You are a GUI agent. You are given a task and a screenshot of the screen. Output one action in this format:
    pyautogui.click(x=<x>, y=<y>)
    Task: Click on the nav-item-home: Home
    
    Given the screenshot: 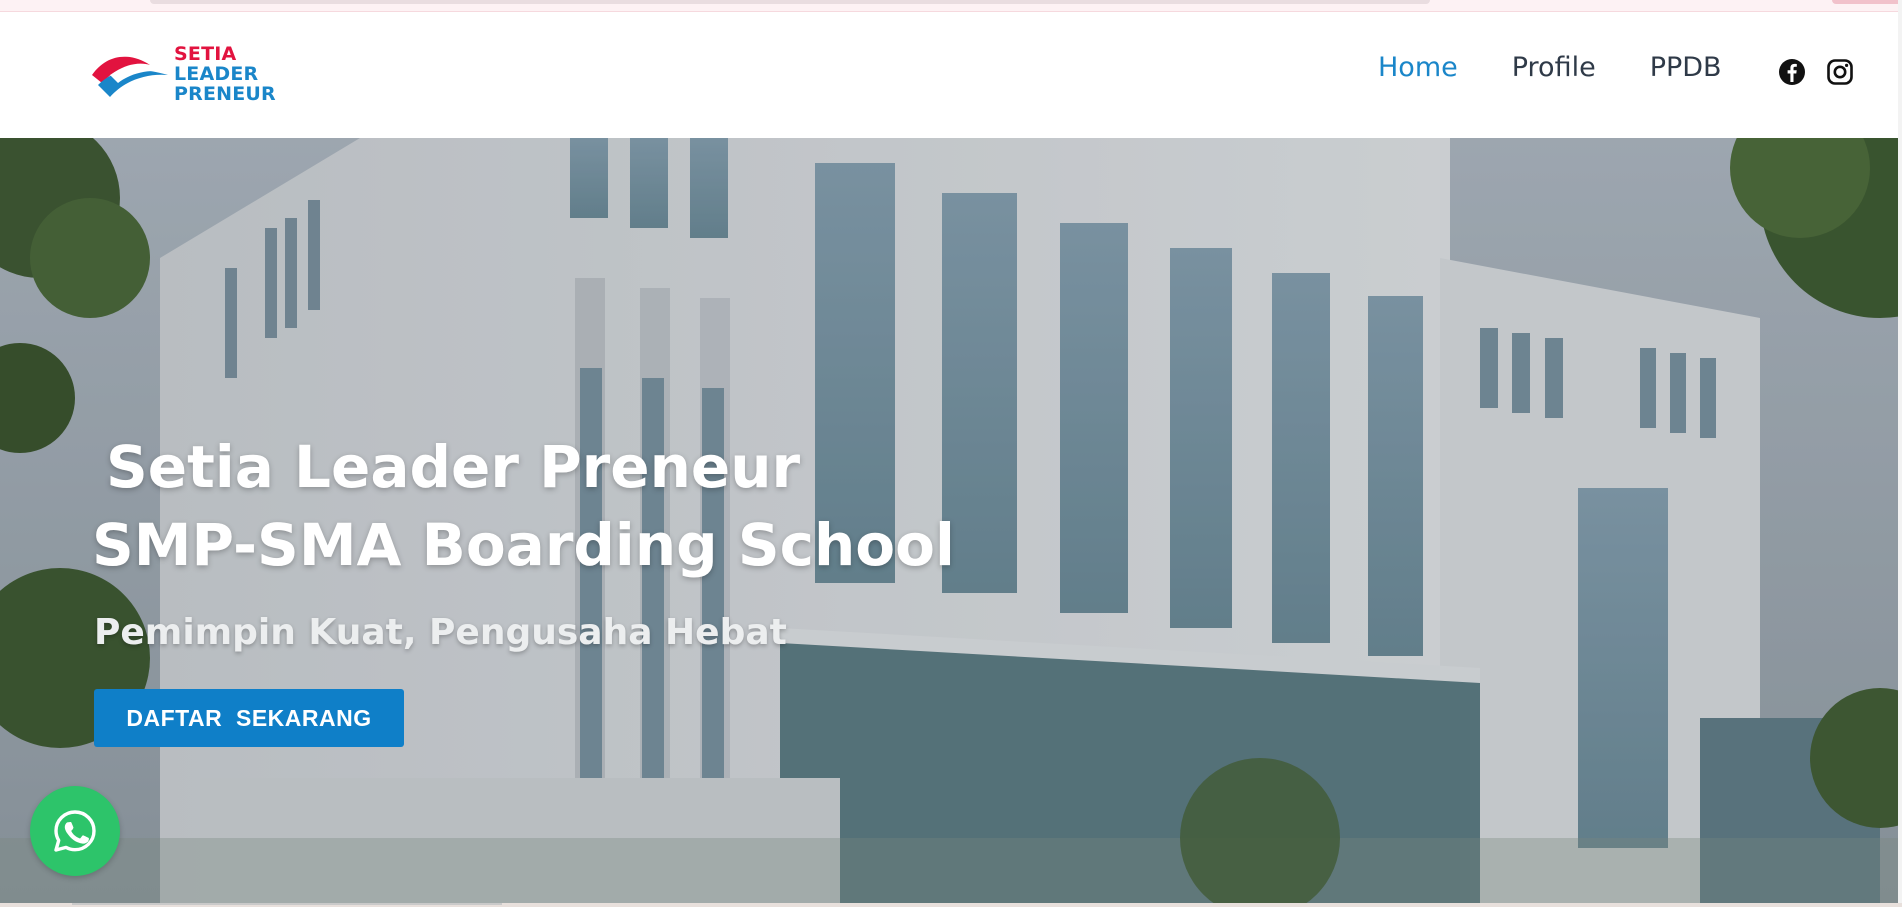 What is the action you would take?
    pyautogui.click(x=1418, y=67)
    